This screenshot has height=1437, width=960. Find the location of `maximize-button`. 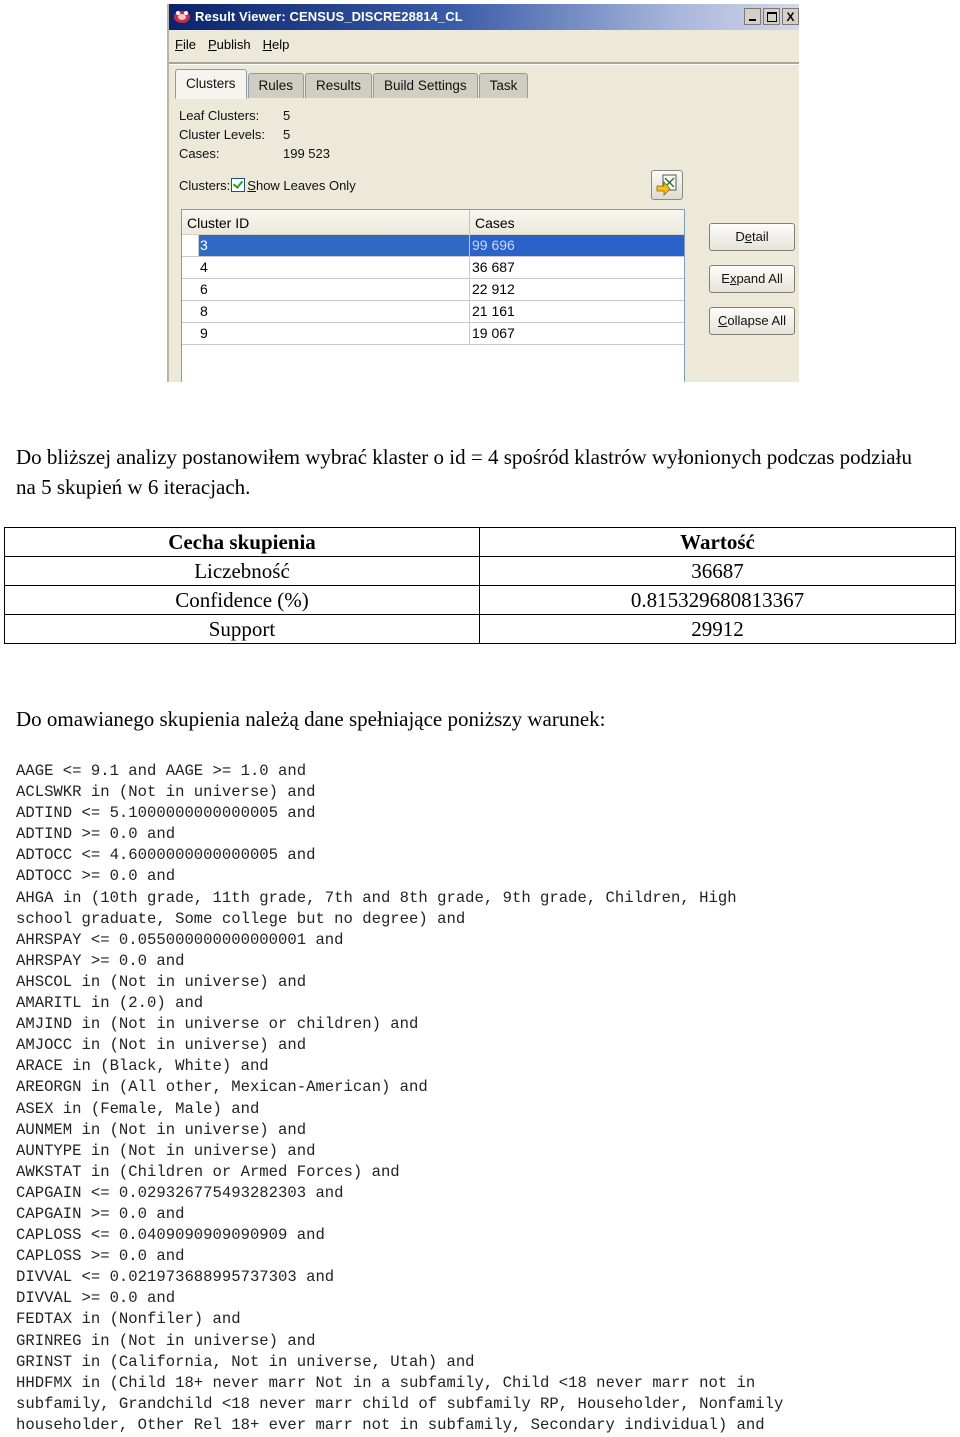

maximize-button is located at coordinates (771, 16).